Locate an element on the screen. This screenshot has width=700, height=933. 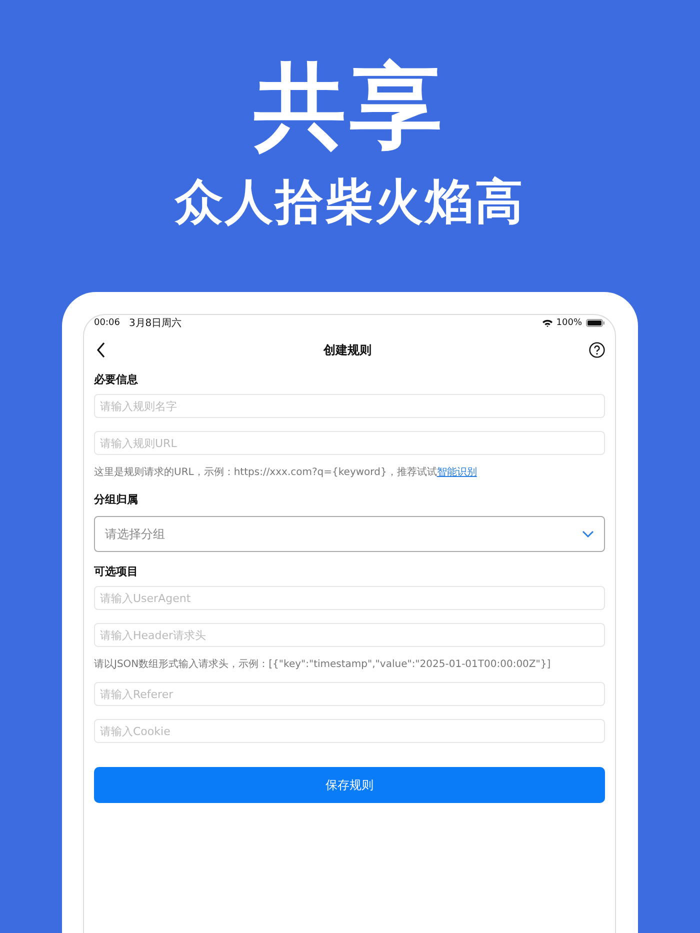
battery-percent: 100% is located at coordinates (569, 323).